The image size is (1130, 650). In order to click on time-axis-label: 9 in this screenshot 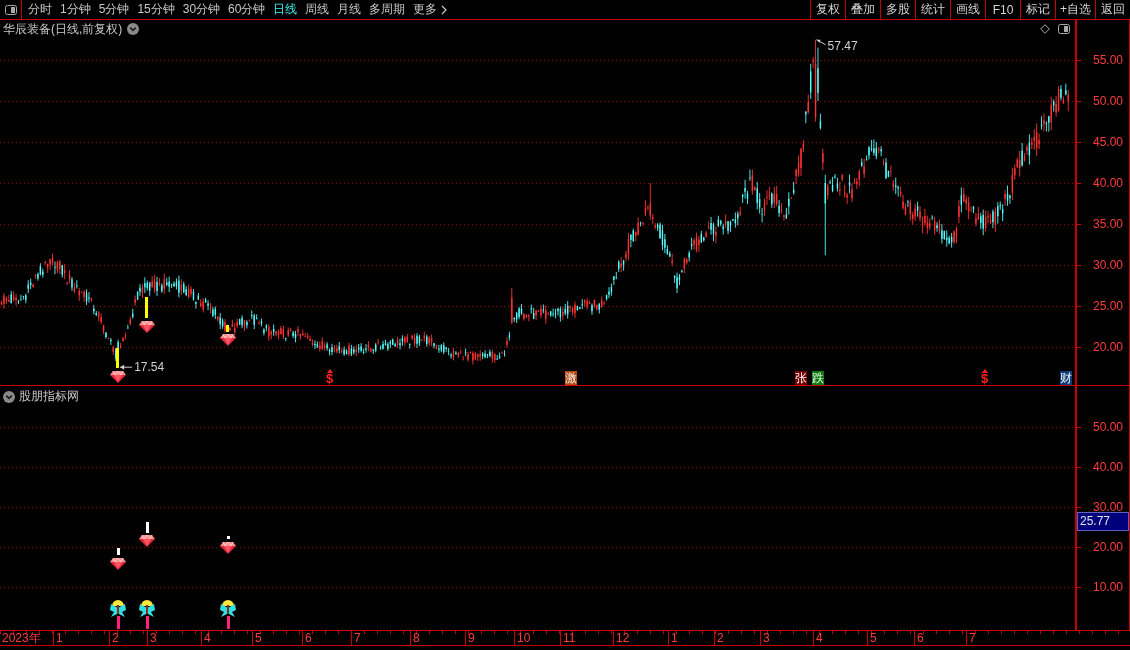, I will do `click(471, 638)`.